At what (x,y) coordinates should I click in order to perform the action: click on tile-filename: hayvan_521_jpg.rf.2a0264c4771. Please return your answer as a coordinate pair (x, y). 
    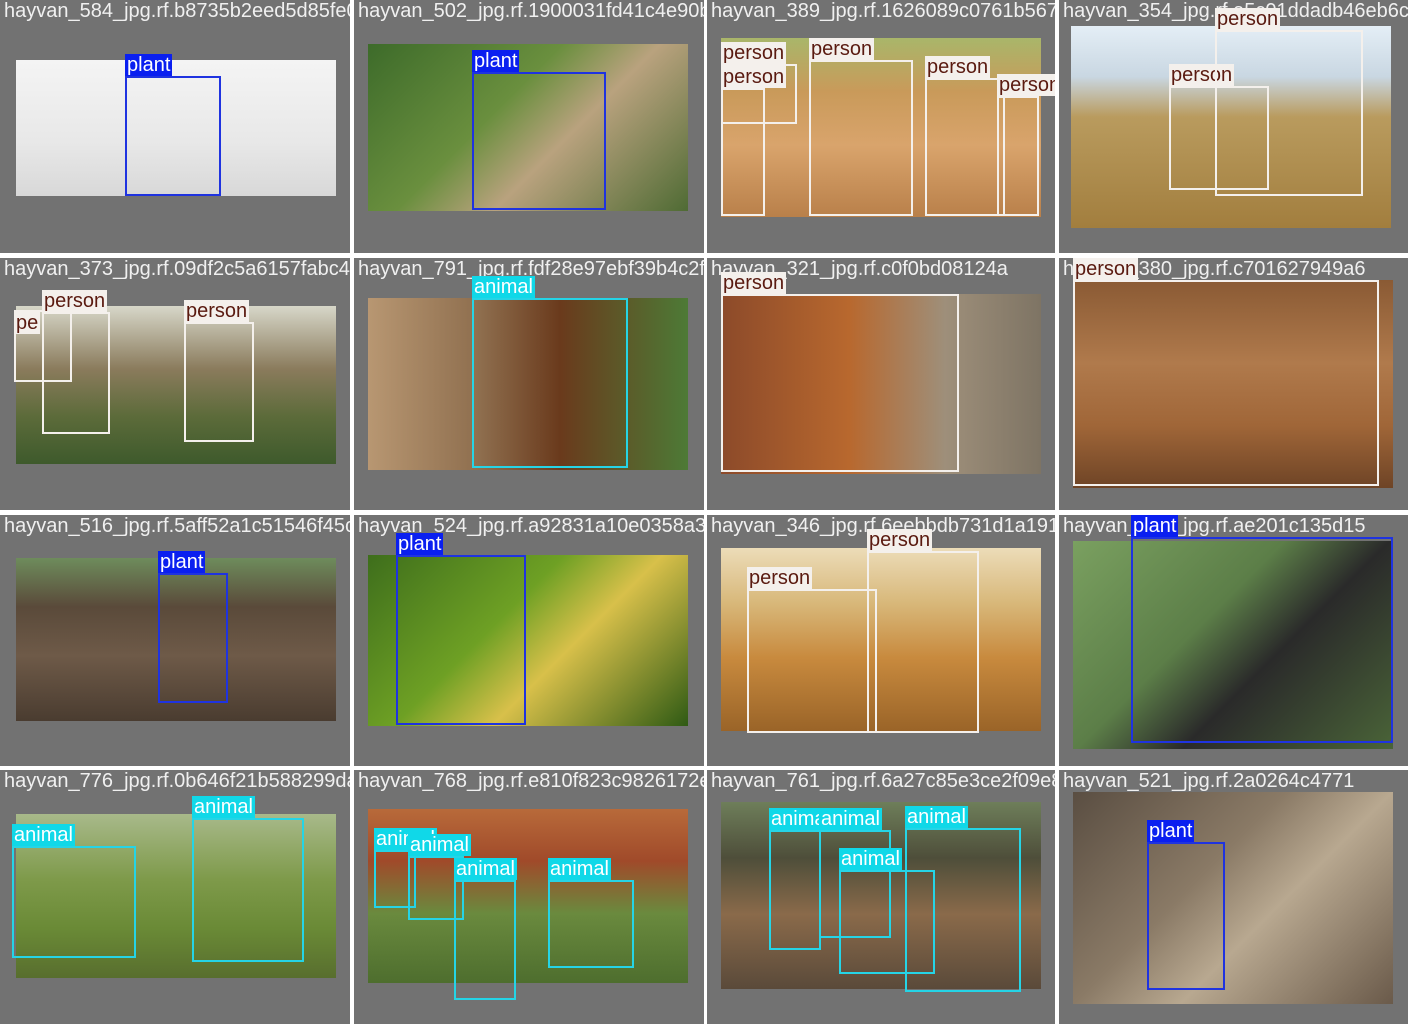
    Looking at the image, I should click on (1209, 781).